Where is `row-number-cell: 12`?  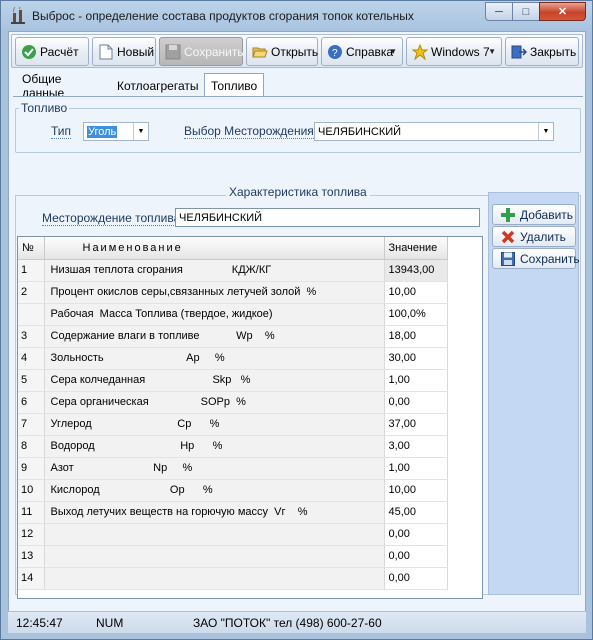 row-number-cell: 12 is located at coordinates (31, 534).